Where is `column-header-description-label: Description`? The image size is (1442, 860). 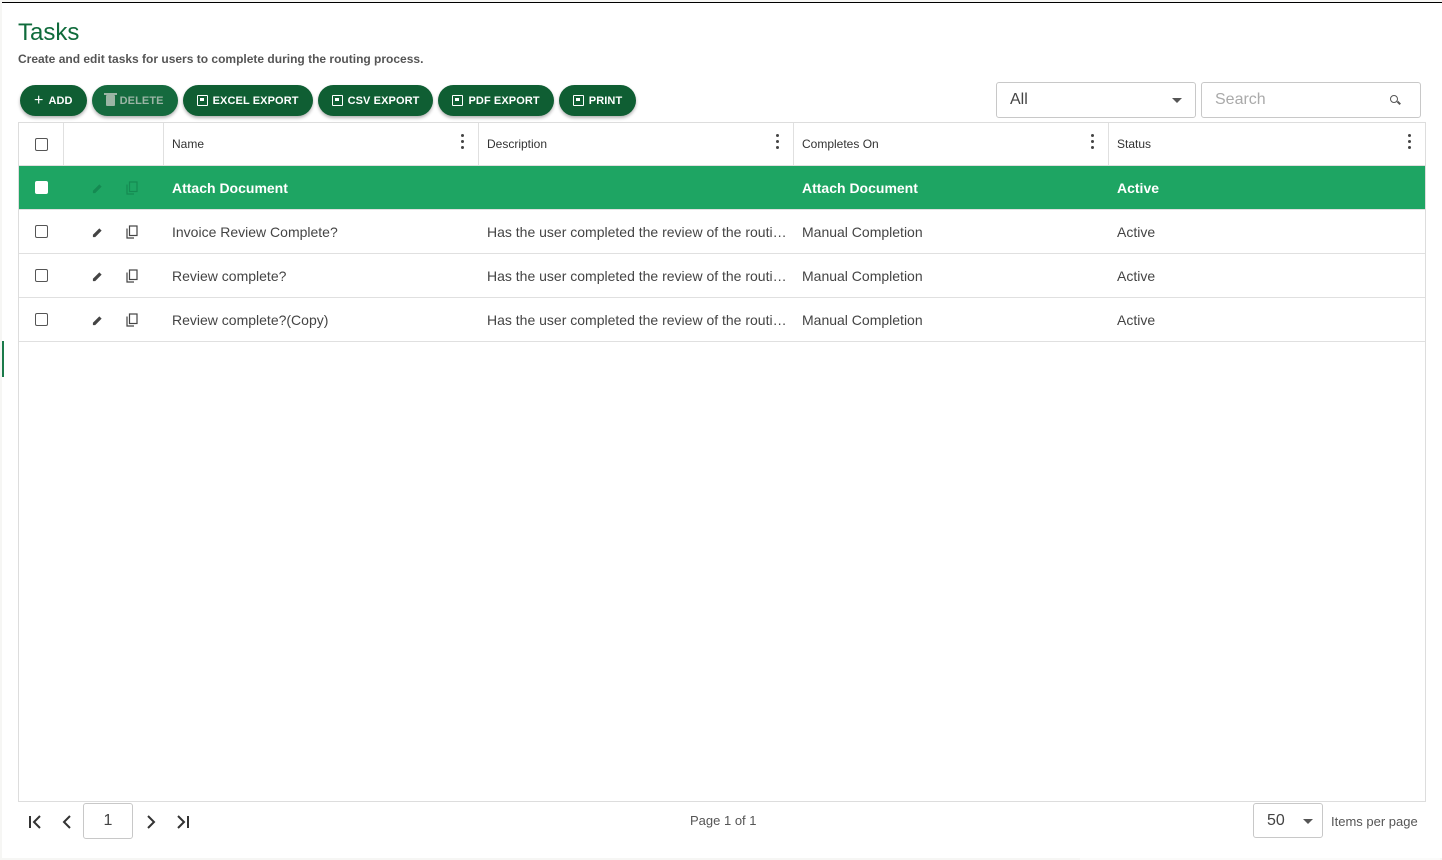 column-header-description-label: Description is located at coordinates (517, 144).